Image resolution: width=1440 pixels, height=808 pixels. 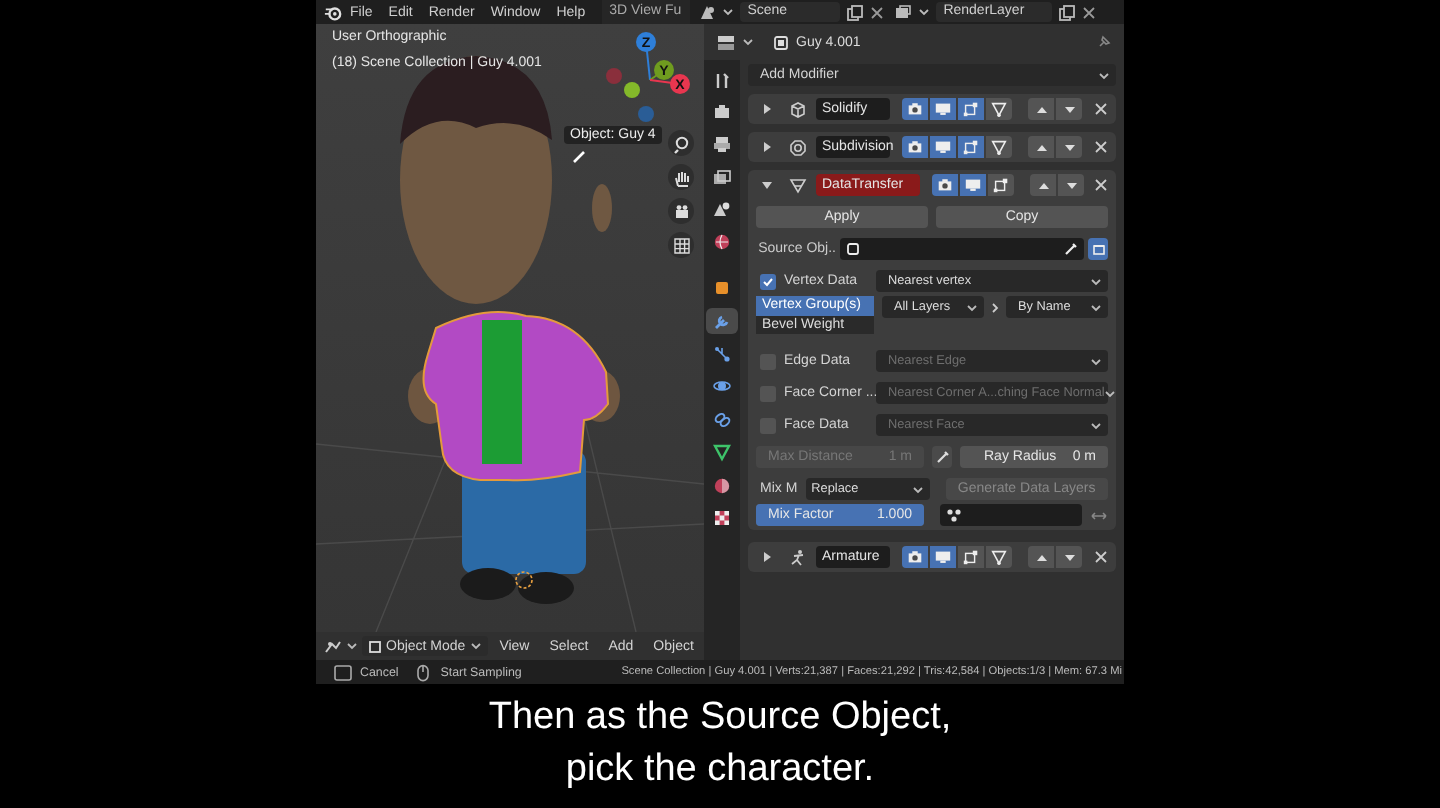 I want to click on subtitle-line: pick the character., so click(x=720, y=770).